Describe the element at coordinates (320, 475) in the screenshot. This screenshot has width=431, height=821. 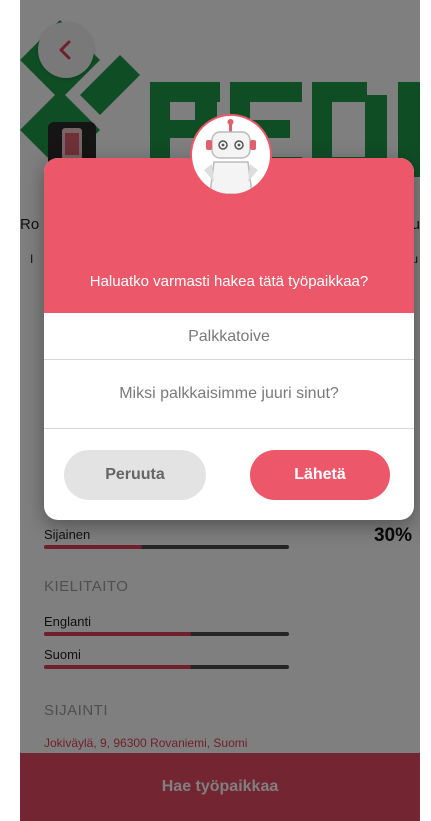
I see `send-button: Lähetä` at that location.